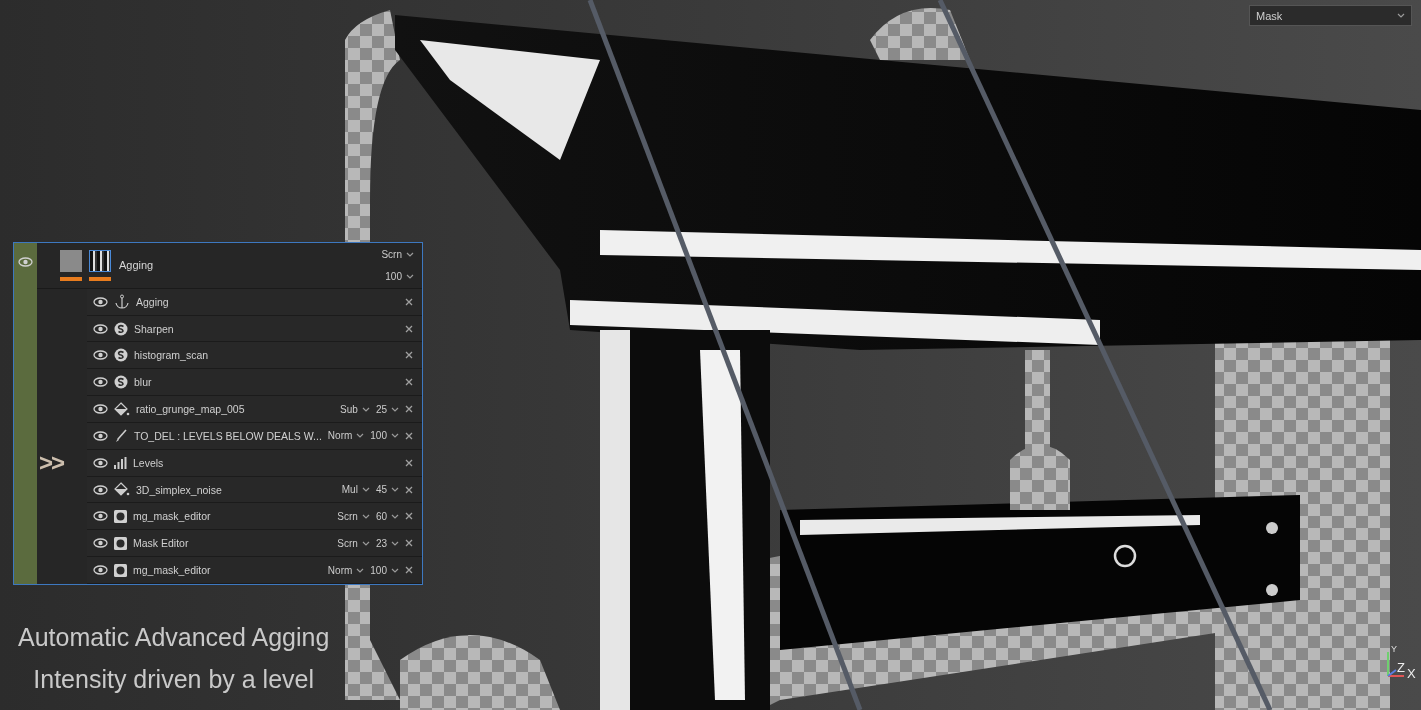 Image resolution: width=1421 pixels, height=710 pixels. Describe the element at coordinates (143, 382) in the screenshot. I see `effect-name: blur` at that location.